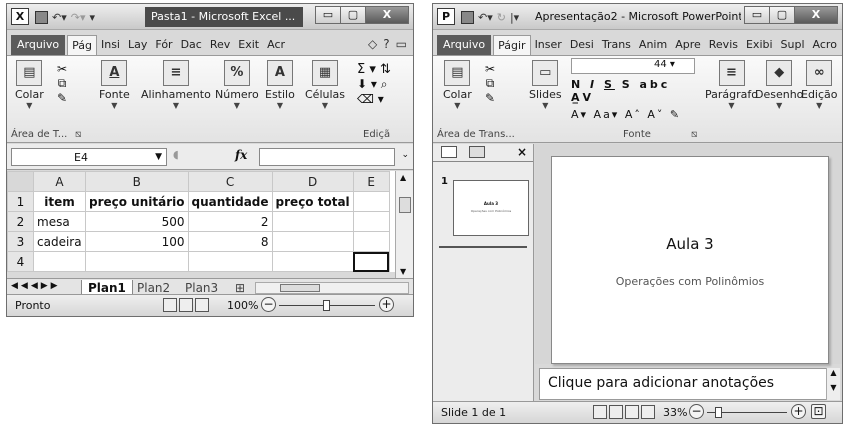  Describe the element at coordinates (268, 304) in the screenshot. I see `zoom-out-icon: −` at that location.